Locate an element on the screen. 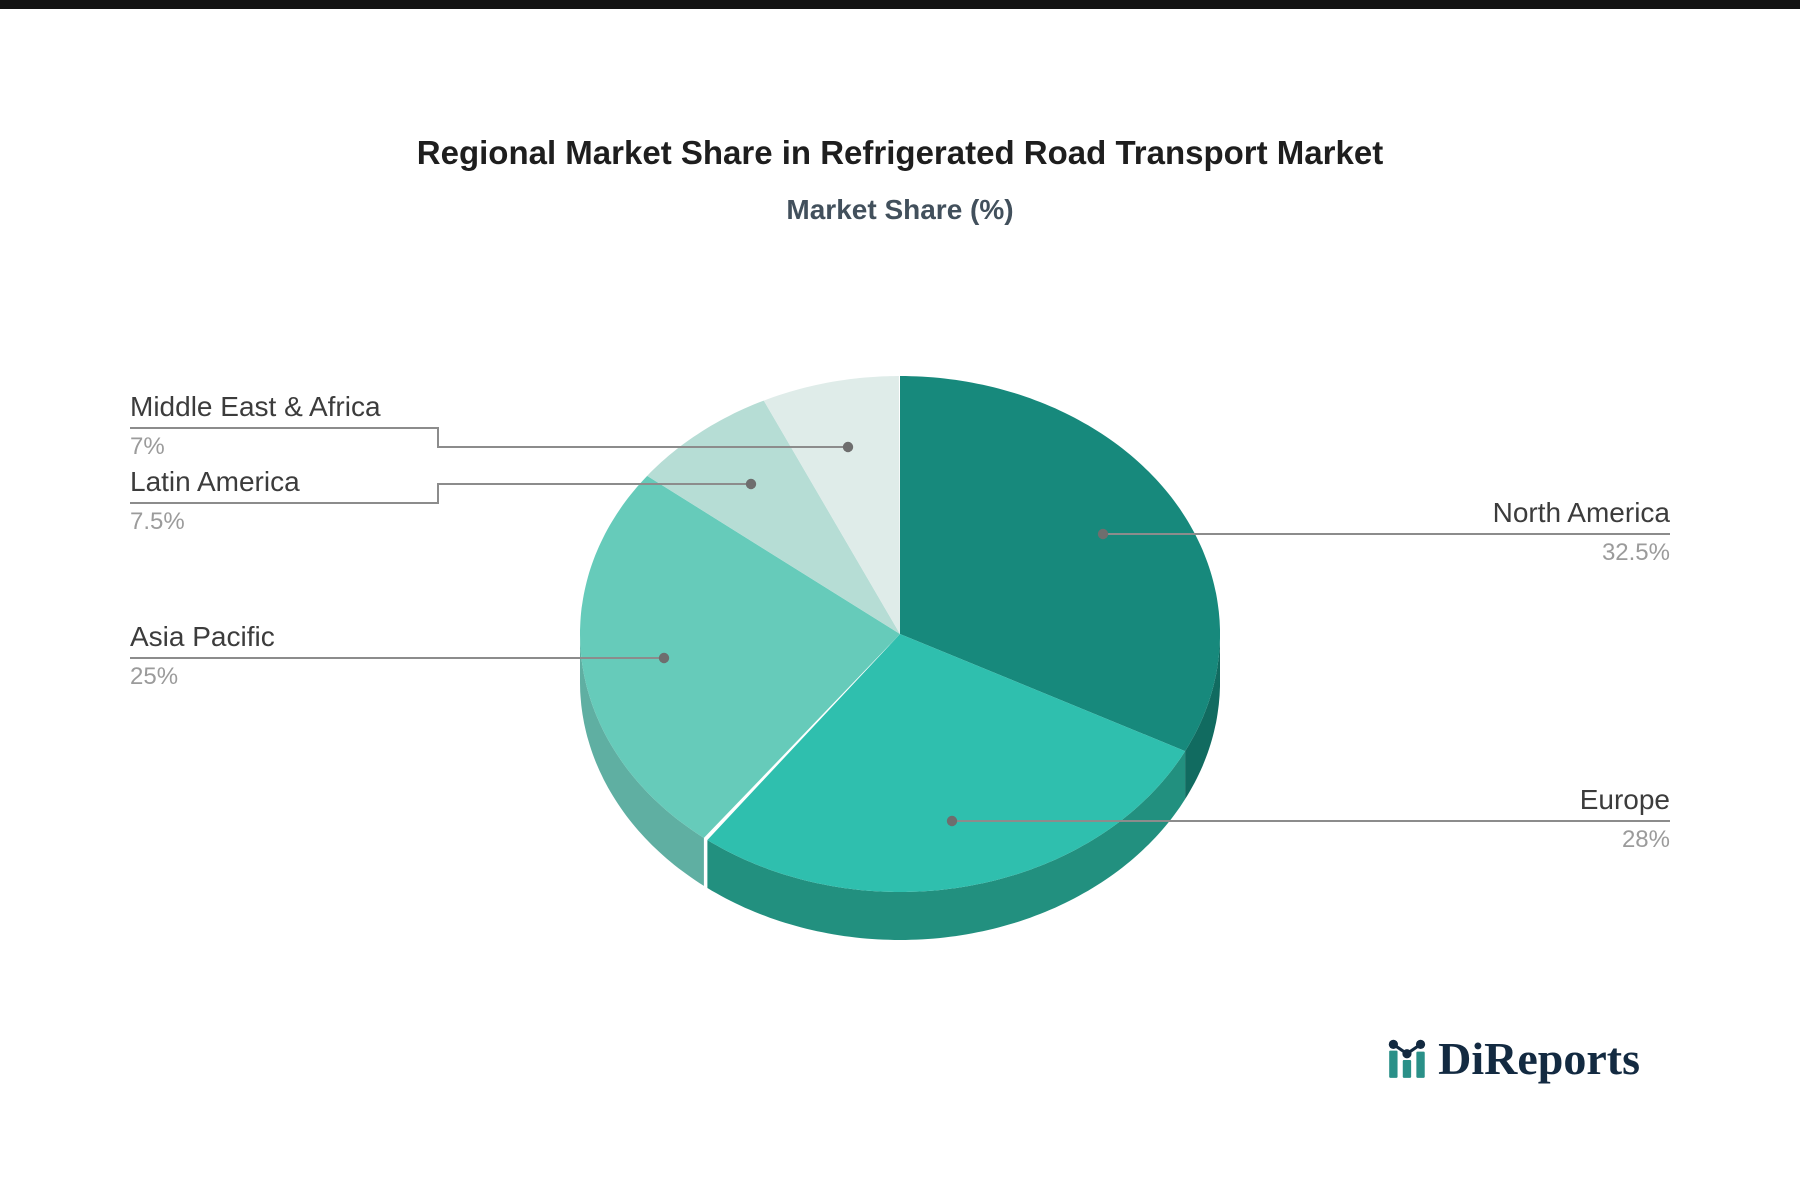 This screenshot has height=1196, width=1800. label-block-north-america: North America 32.5% is located at coordinates (1581, 531).